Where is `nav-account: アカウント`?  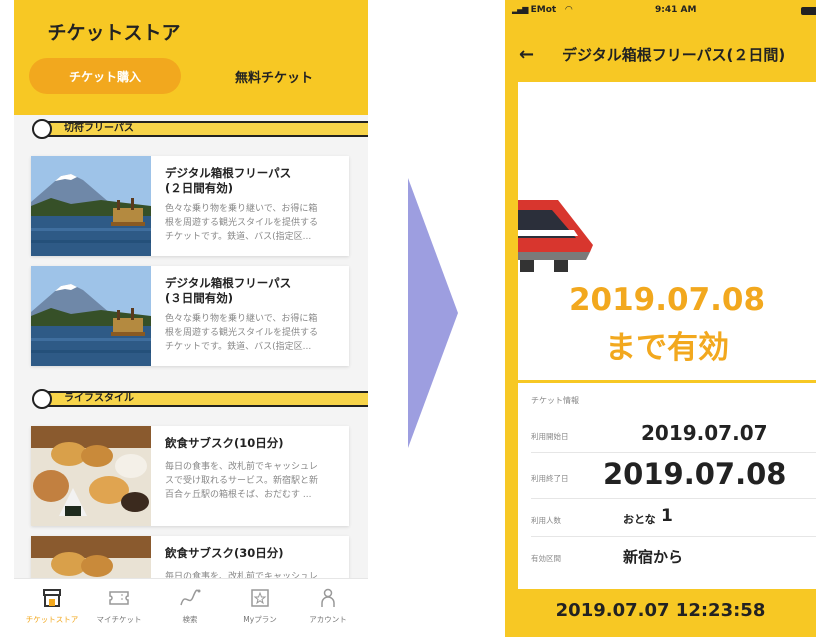 nav-account: アカウント is located at coordinates (328, 606).